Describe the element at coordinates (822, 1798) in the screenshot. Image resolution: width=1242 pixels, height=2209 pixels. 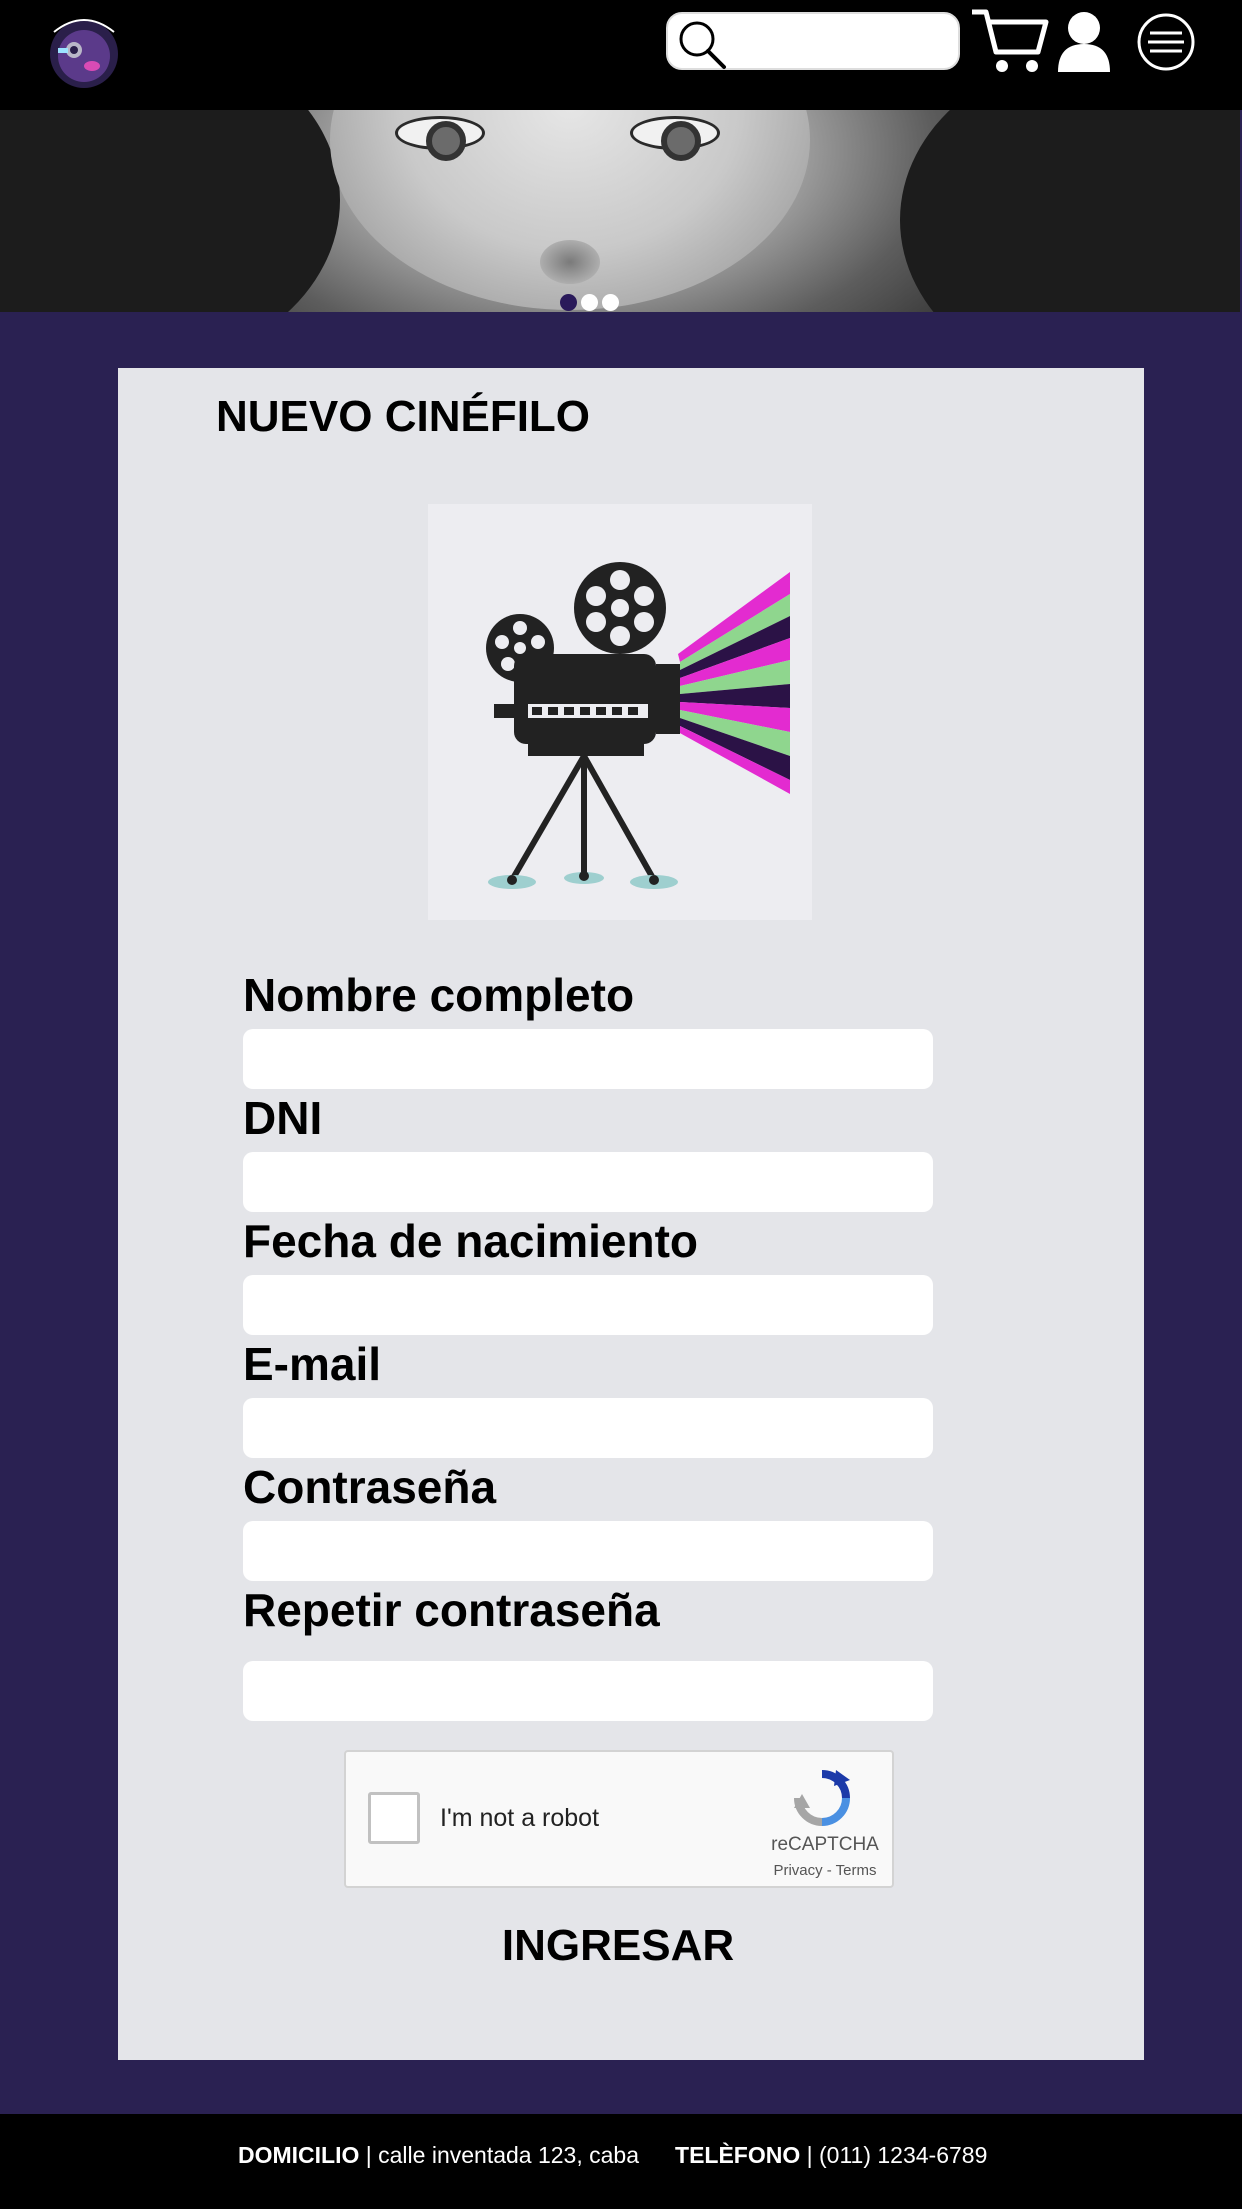
I see `recaptcha-logo-icon` at that location.